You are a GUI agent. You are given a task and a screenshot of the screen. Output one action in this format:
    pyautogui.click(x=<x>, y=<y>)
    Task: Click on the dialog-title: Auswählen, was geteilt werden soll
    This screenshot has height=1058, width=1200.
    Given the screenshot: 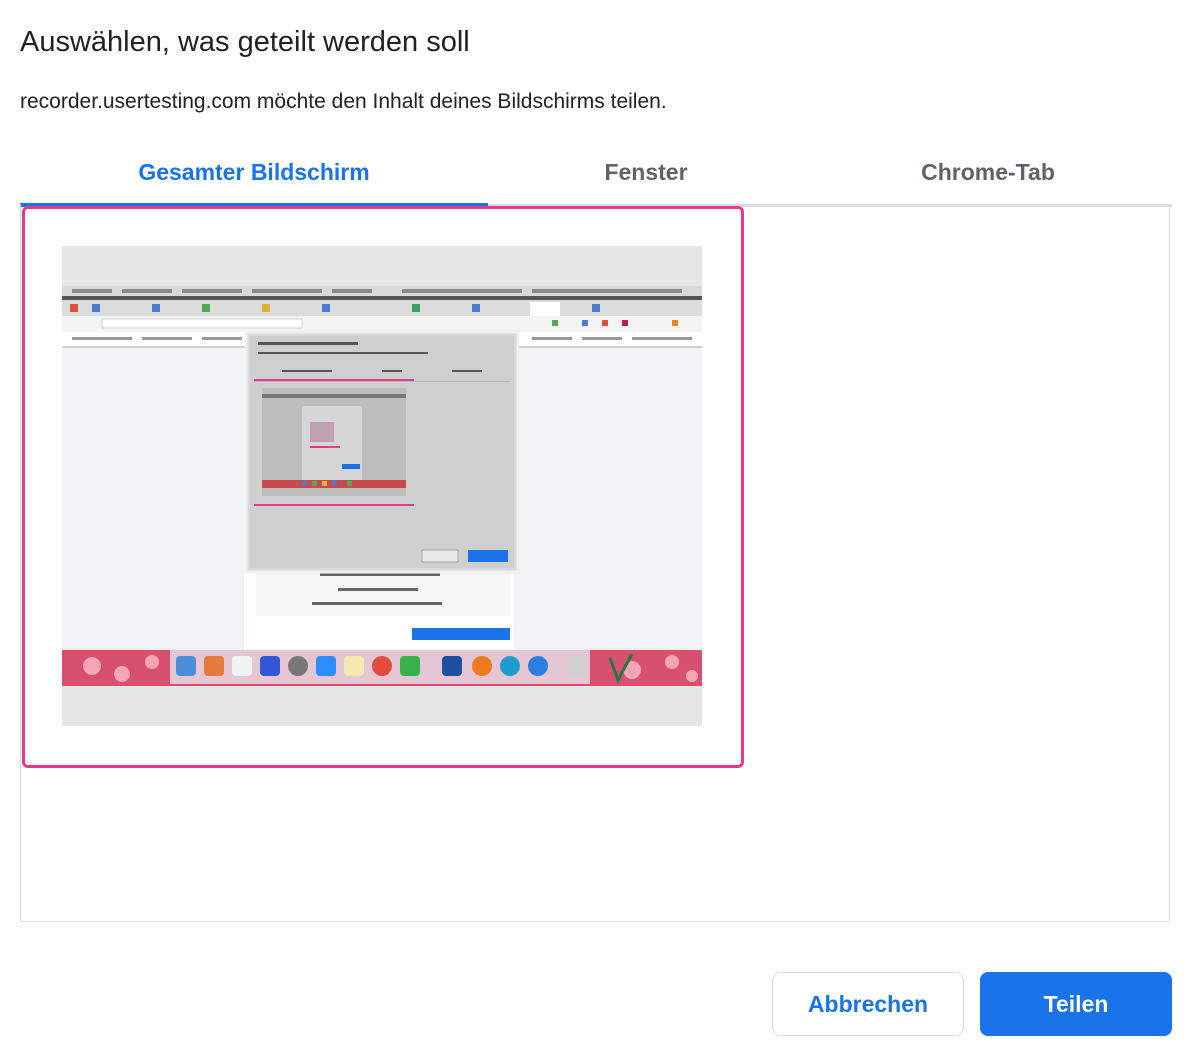 What is the action you would take?
    pyautogui.click(x=245, y=42)
    